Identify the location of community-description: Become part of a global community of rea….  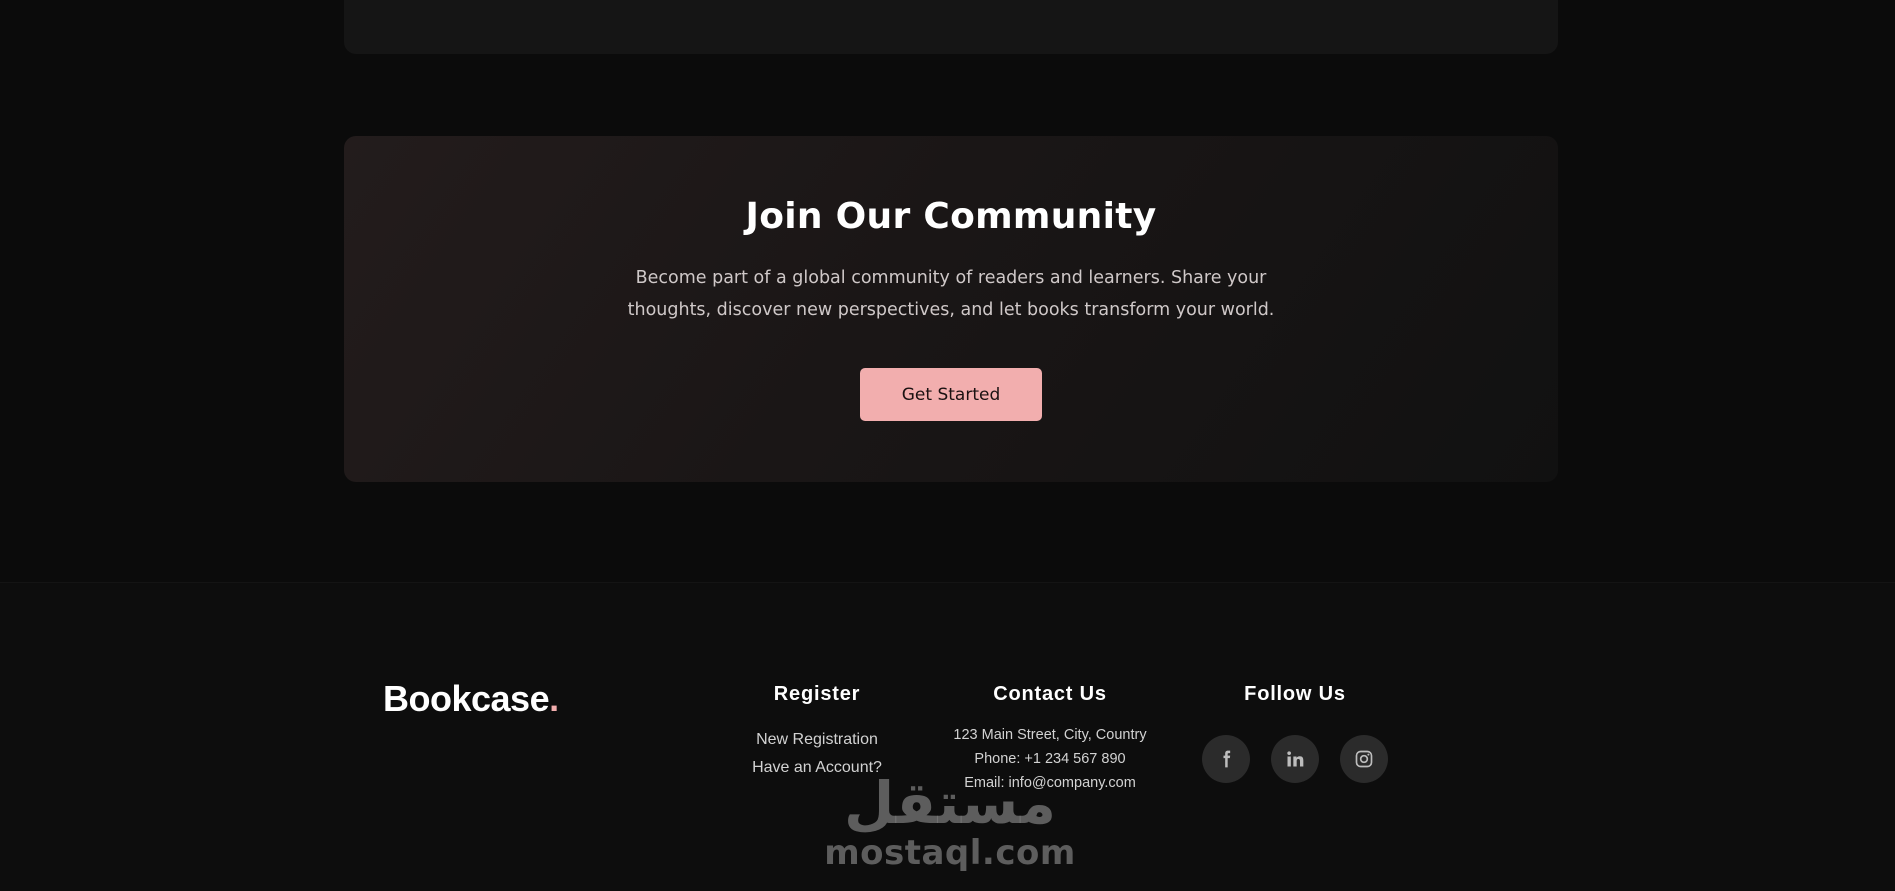
(951, 294).